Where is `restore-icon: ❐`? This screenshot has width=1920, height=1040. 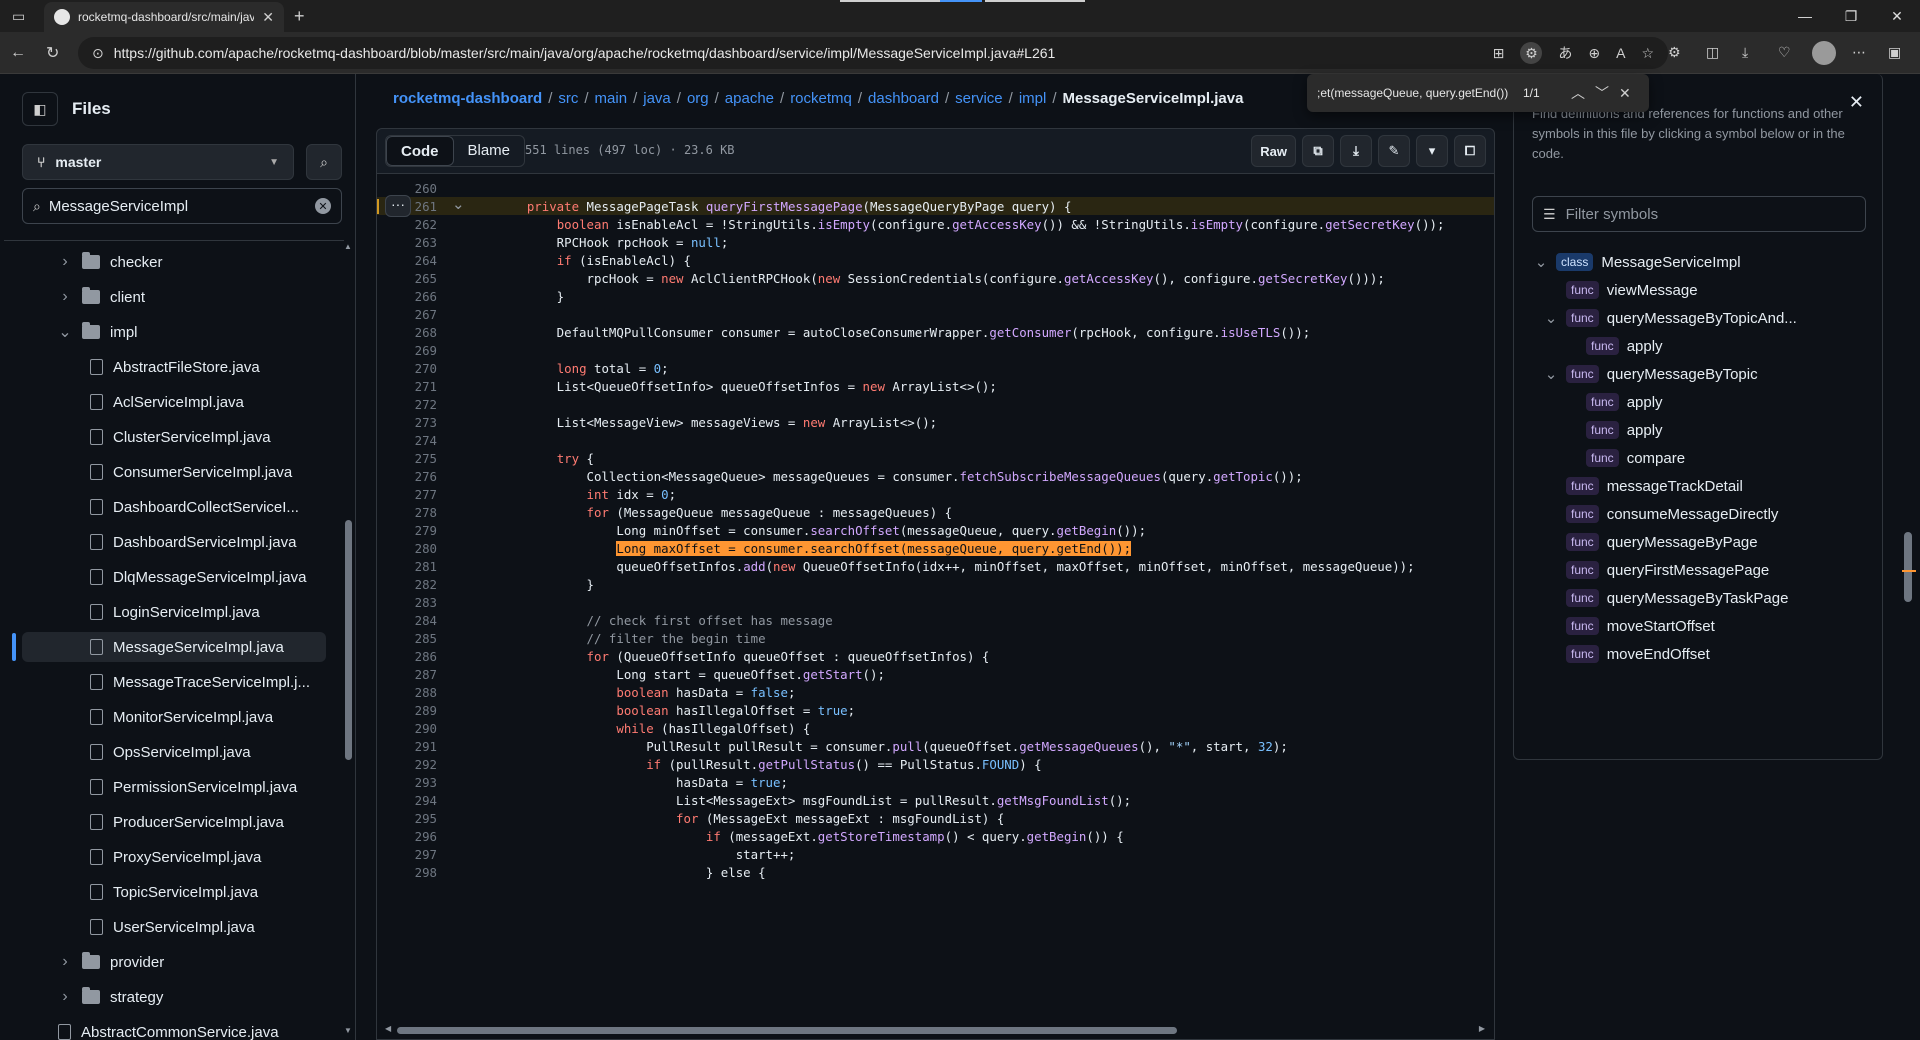 restore-icon: ❐ is located at coordinates (1851, 16).